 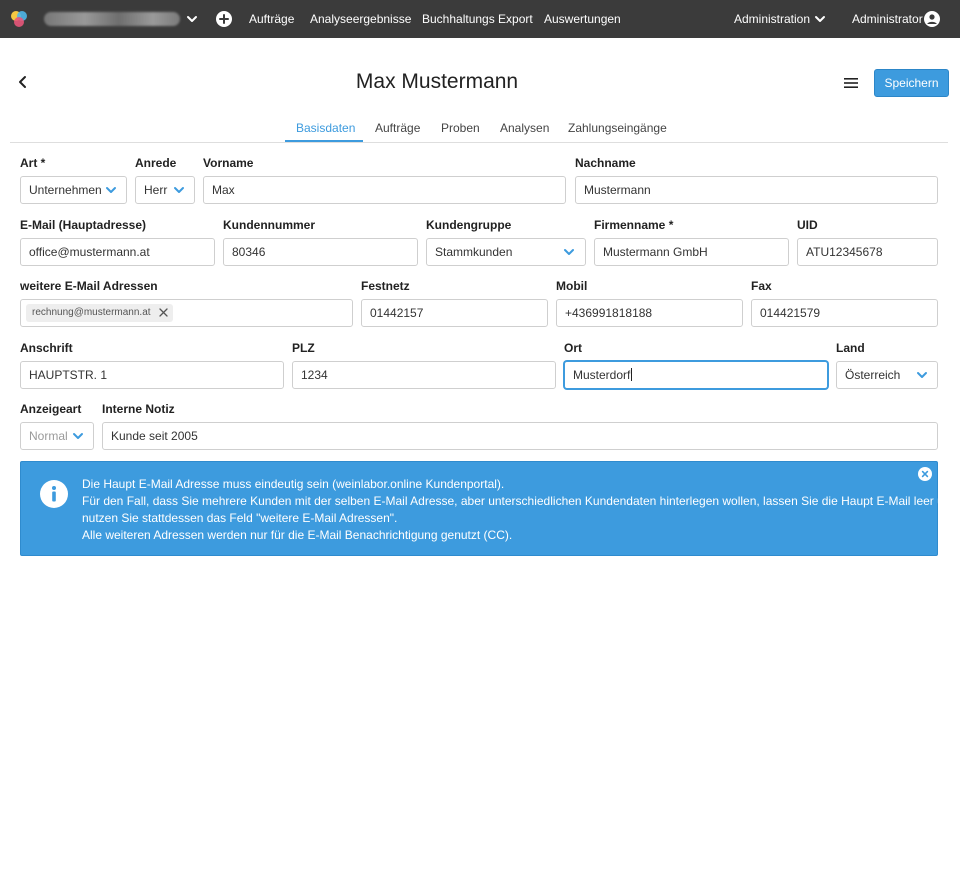 I want to click on plus-circle-icon, so click(x=224, y=19).